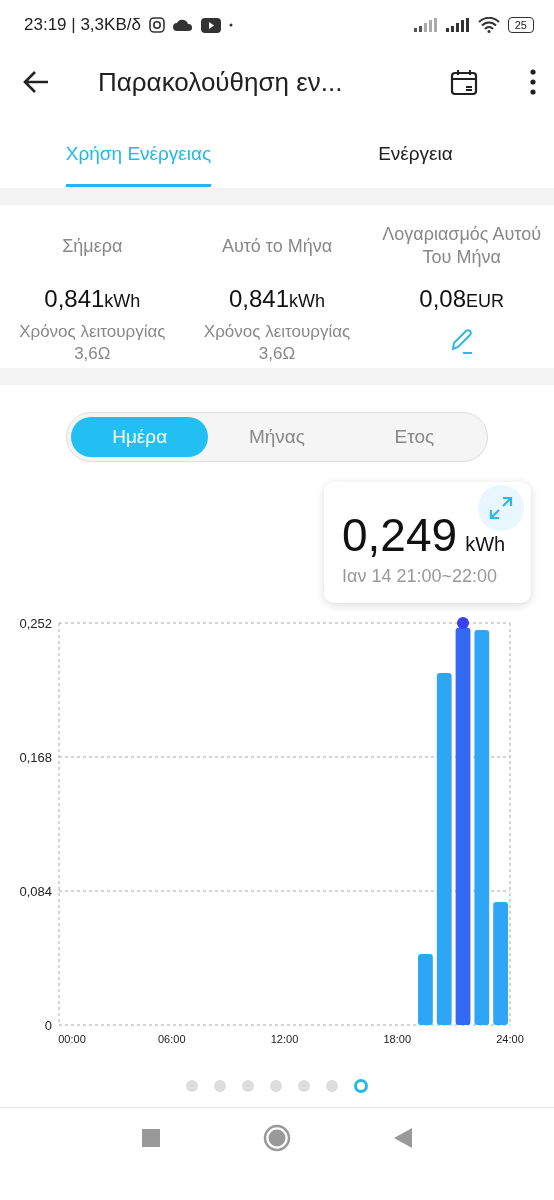  Describe the element at coordinates (35, 891) in the screenshot. I see `axis-label: 0,084` at that location.